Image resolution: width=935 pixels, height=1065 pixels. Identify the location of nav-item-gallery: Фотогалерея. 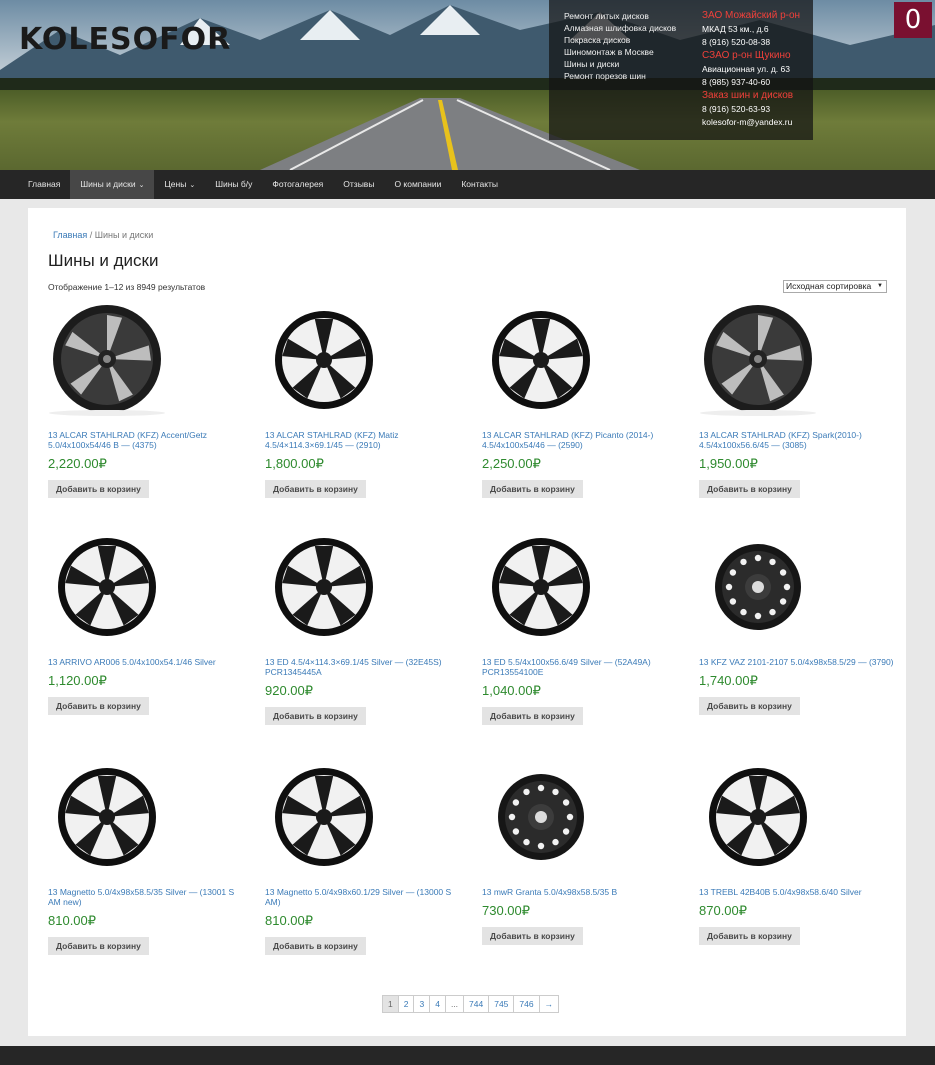
(297, 184).